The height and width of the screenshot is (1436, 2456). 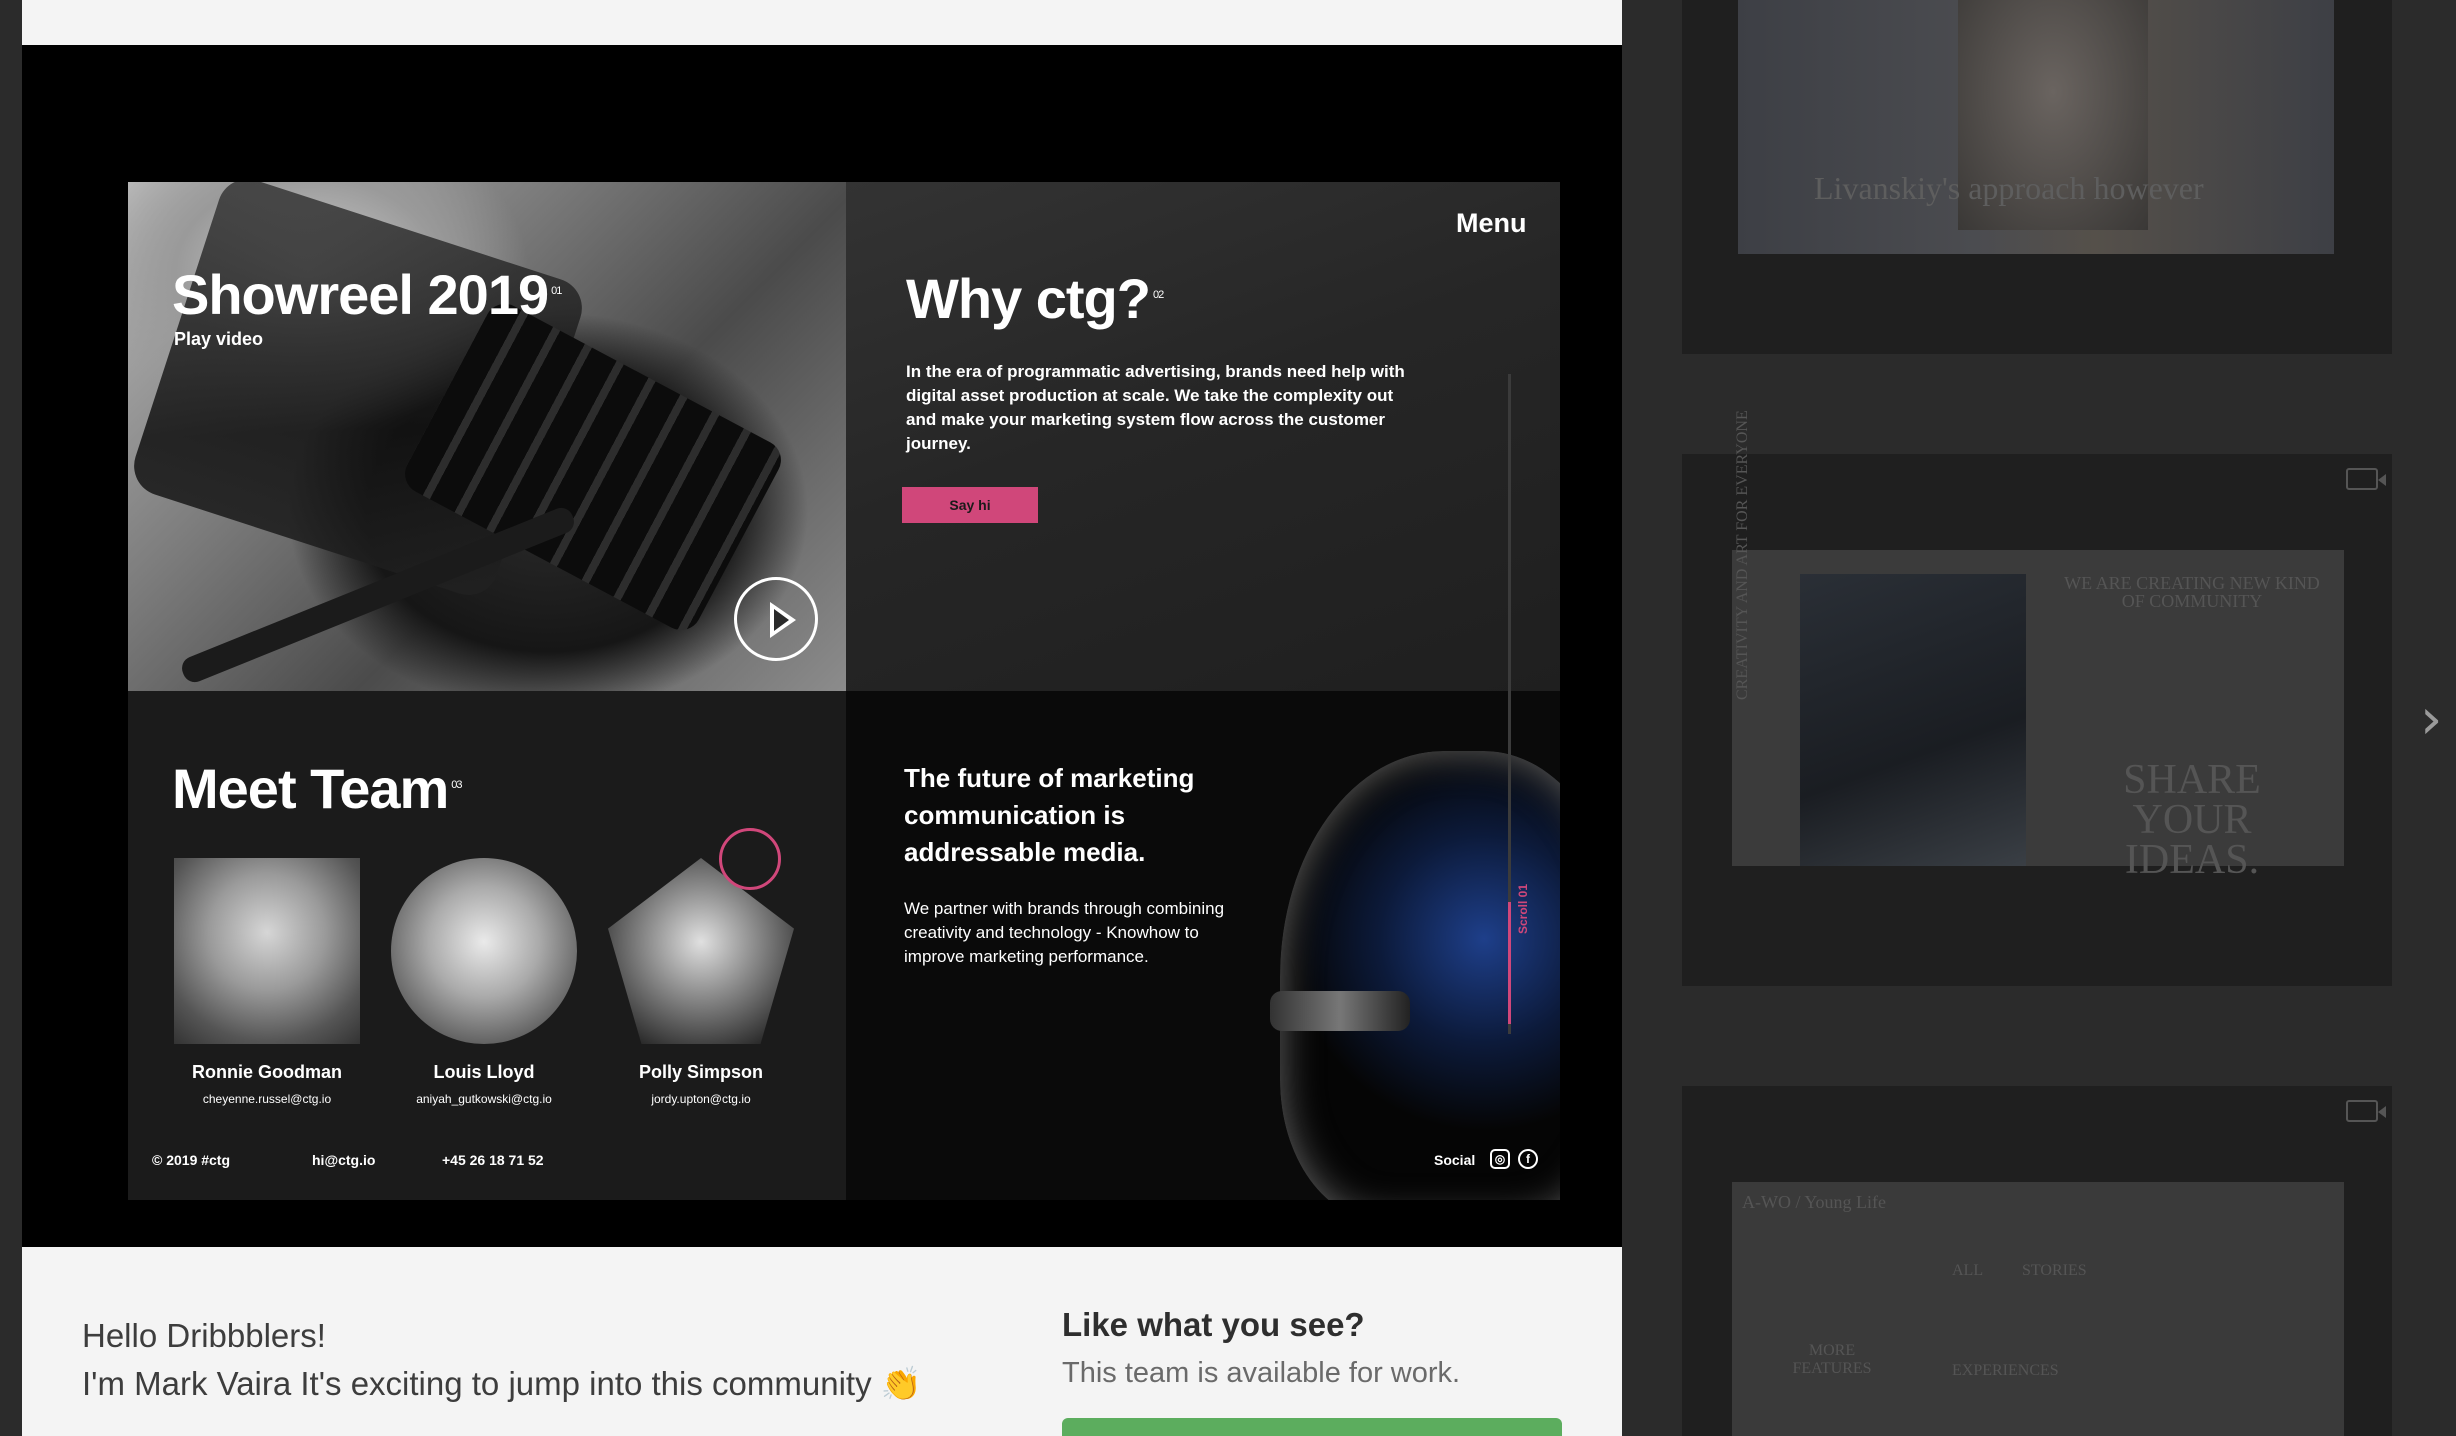 What do you see at coordinates (776, 619) in the screenshot?
I see `play-icon` at bounding box center [776, 619].